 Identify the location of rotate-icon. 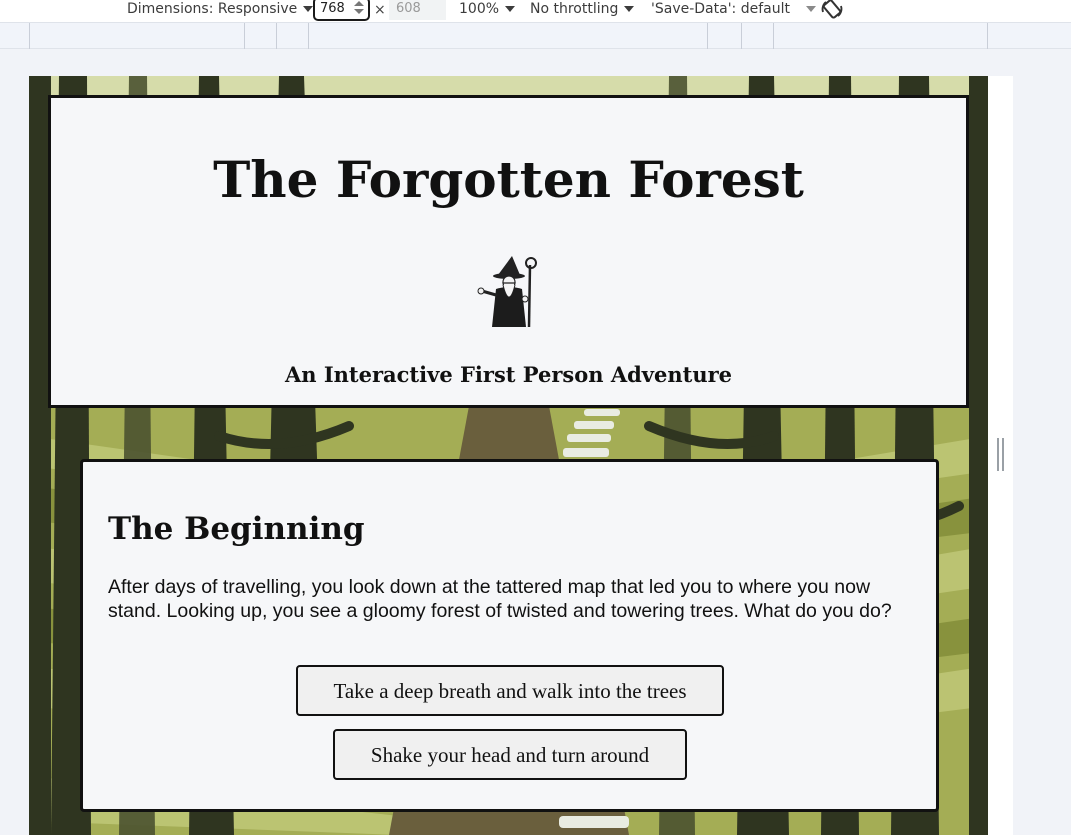
(832, 10).